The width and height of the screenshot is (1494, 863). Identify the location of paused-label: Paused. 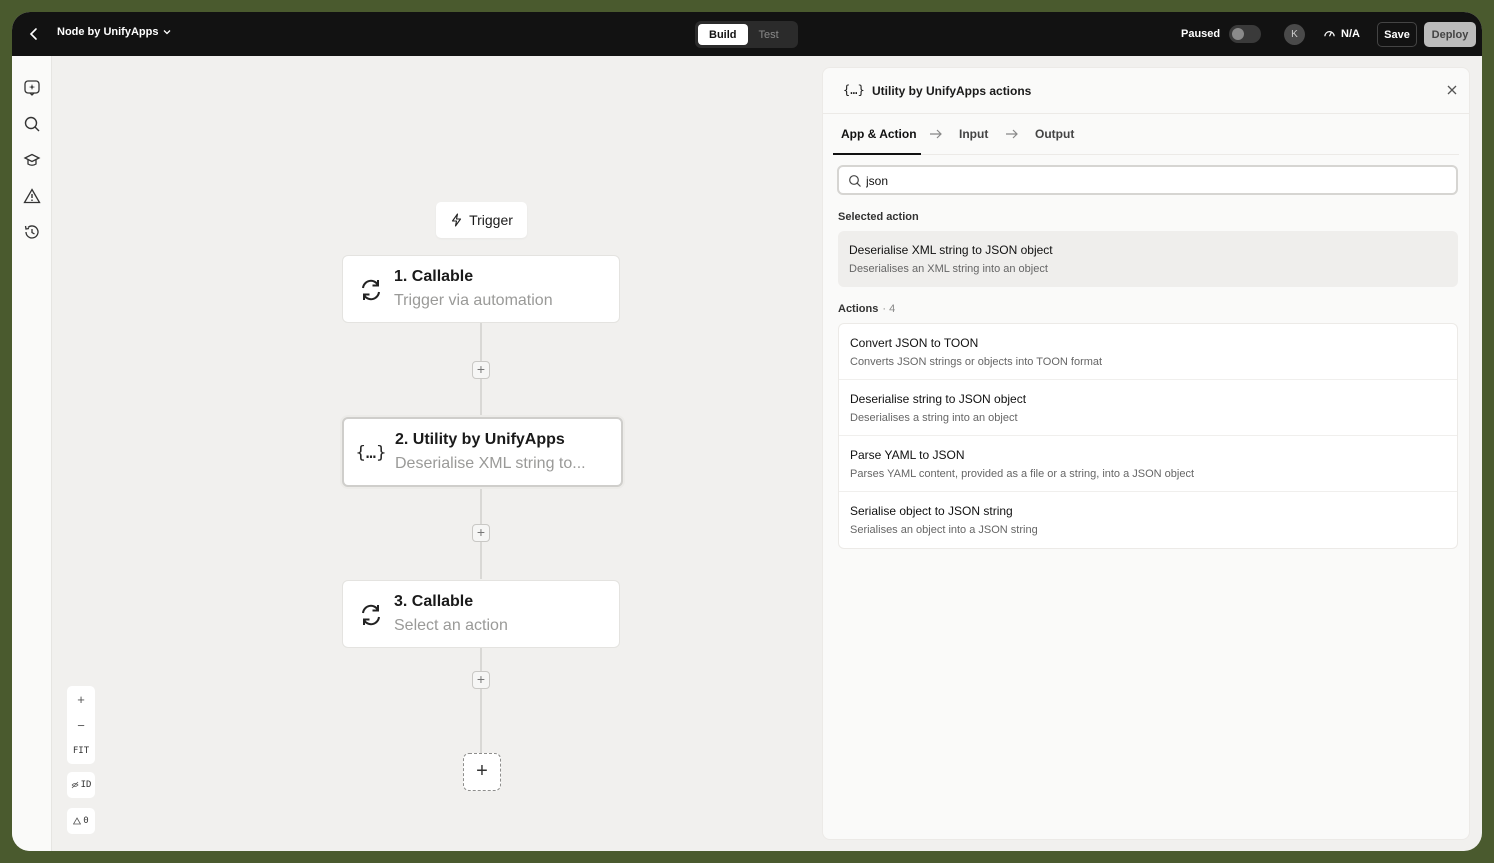
(1201, 34).